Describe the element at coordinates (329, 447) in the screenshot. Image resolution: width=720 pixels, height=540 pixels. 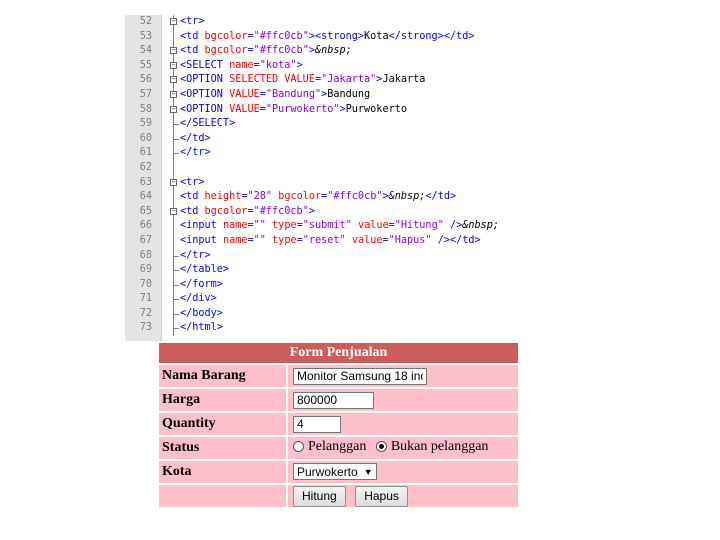
I see `radio-option-pelanggan: Pelanggan` at that location.